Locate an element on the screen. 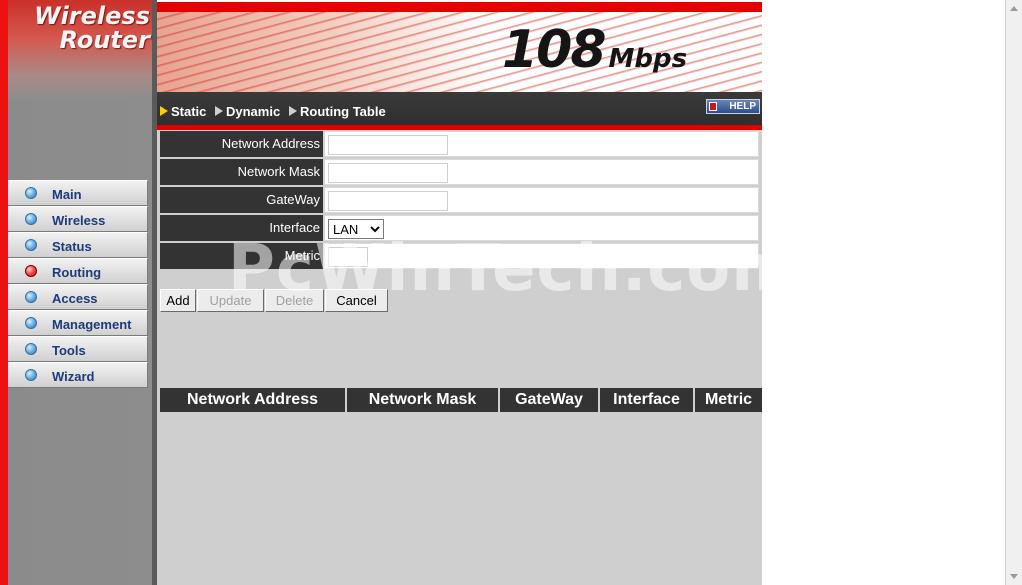 The width and height of the screenshot is (1022, 585). metric-input is located at coordinates (348, 257).